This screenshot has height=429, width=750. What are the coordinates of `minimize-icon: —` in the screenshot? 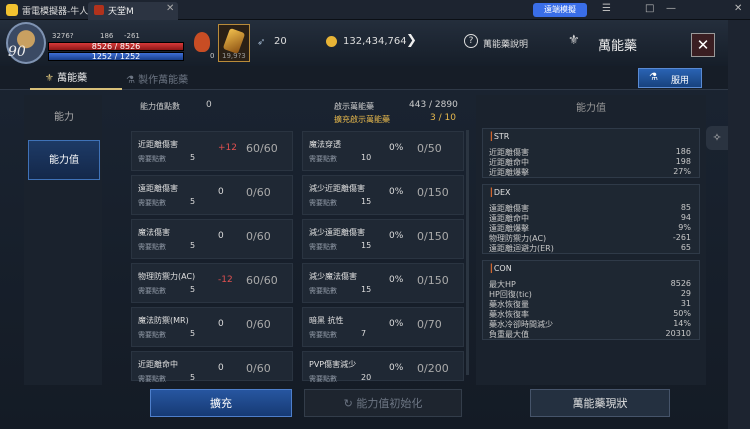 It's located at (671, 8).